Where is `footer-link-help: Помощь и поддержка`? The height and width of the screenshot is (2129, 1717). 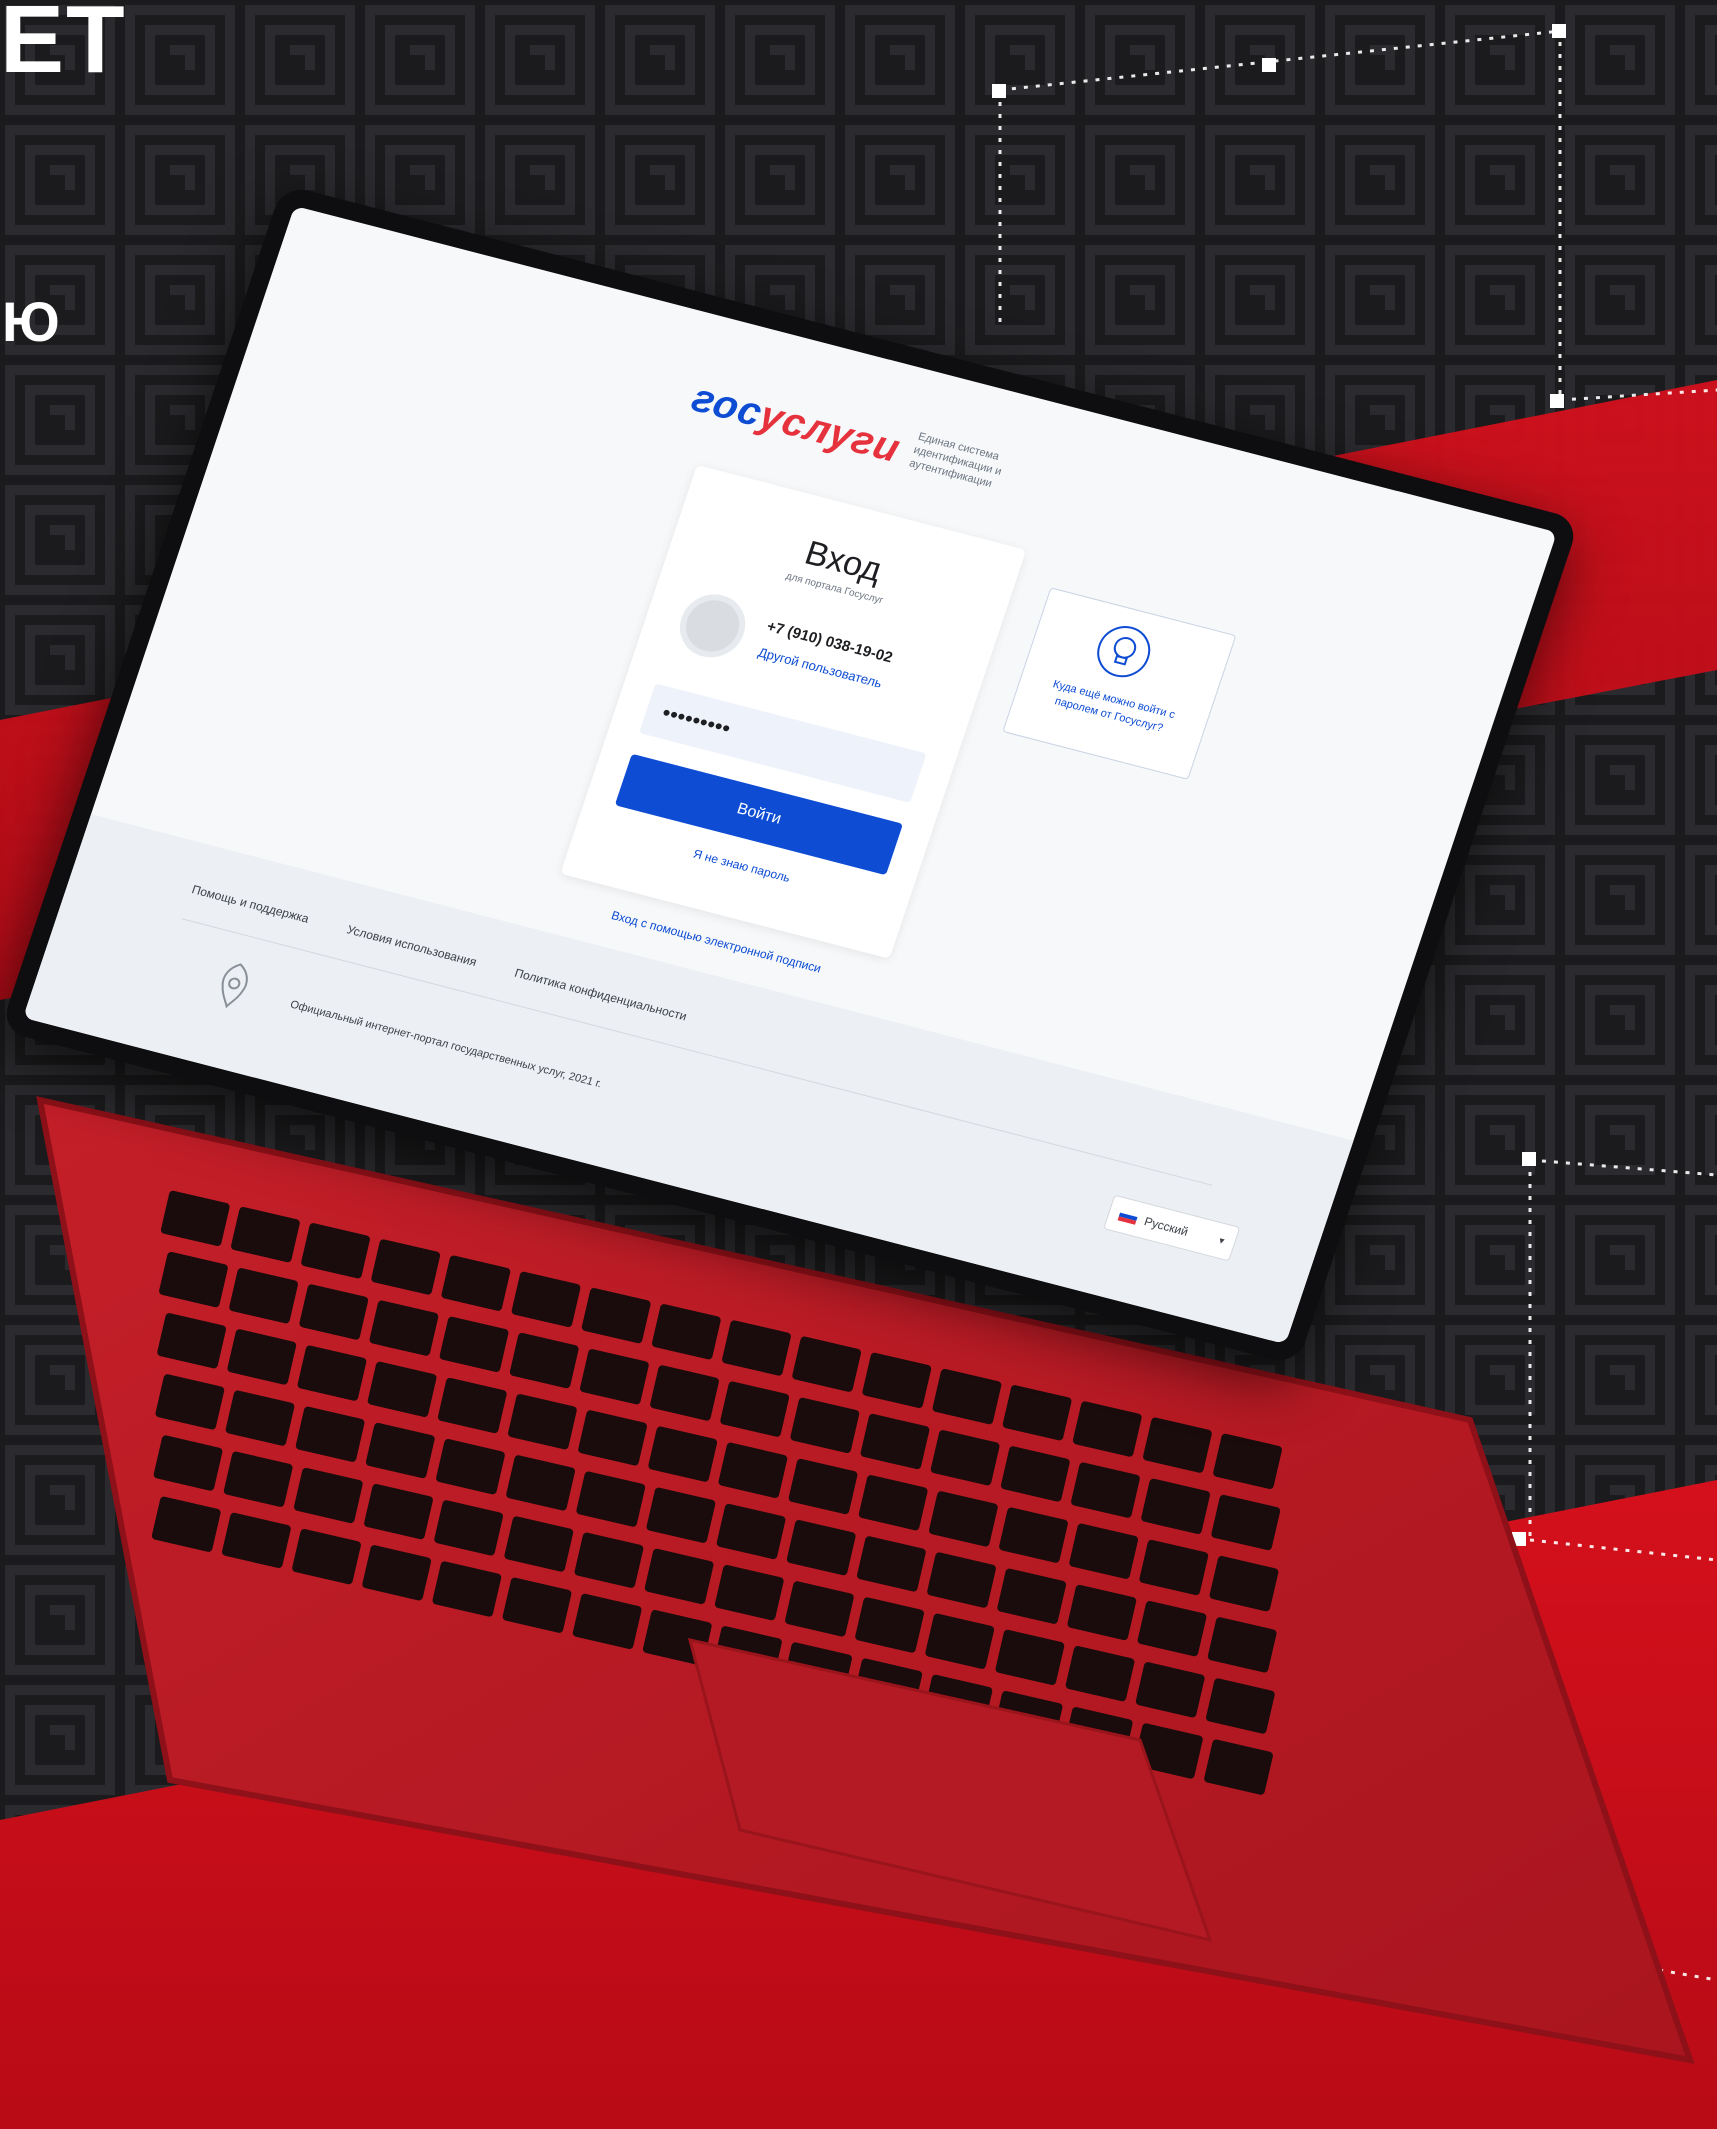 footer-link-help: Помощь и поддержка is located at coordinates (250, 903).